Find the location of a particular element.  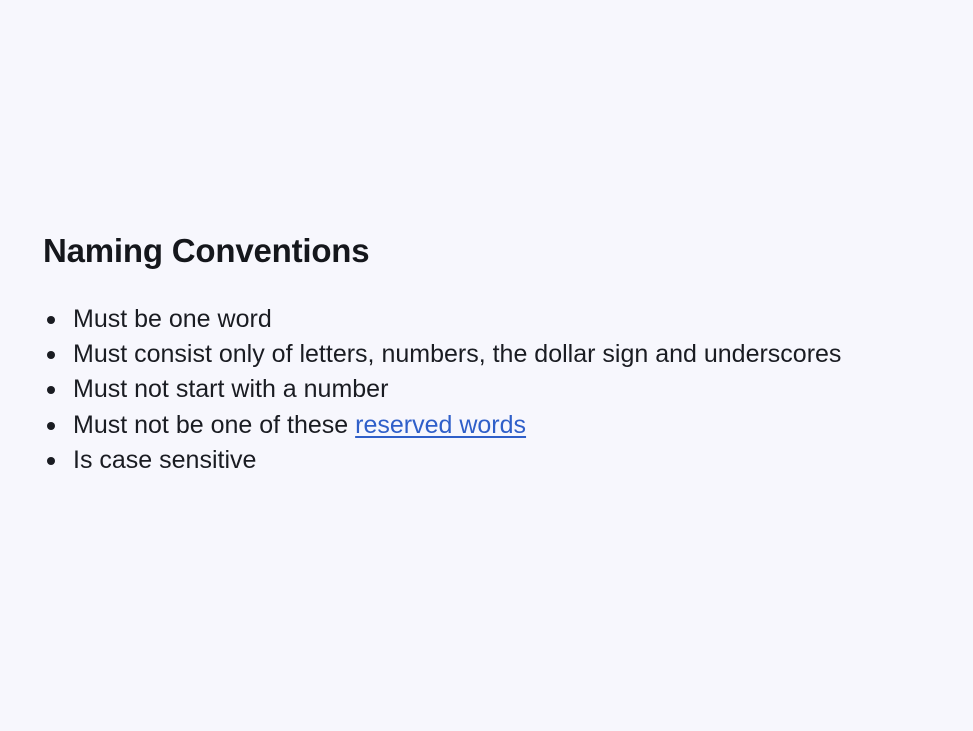

rule-case-sensitive: Is case sensitive is located at coordinates (503, 460).